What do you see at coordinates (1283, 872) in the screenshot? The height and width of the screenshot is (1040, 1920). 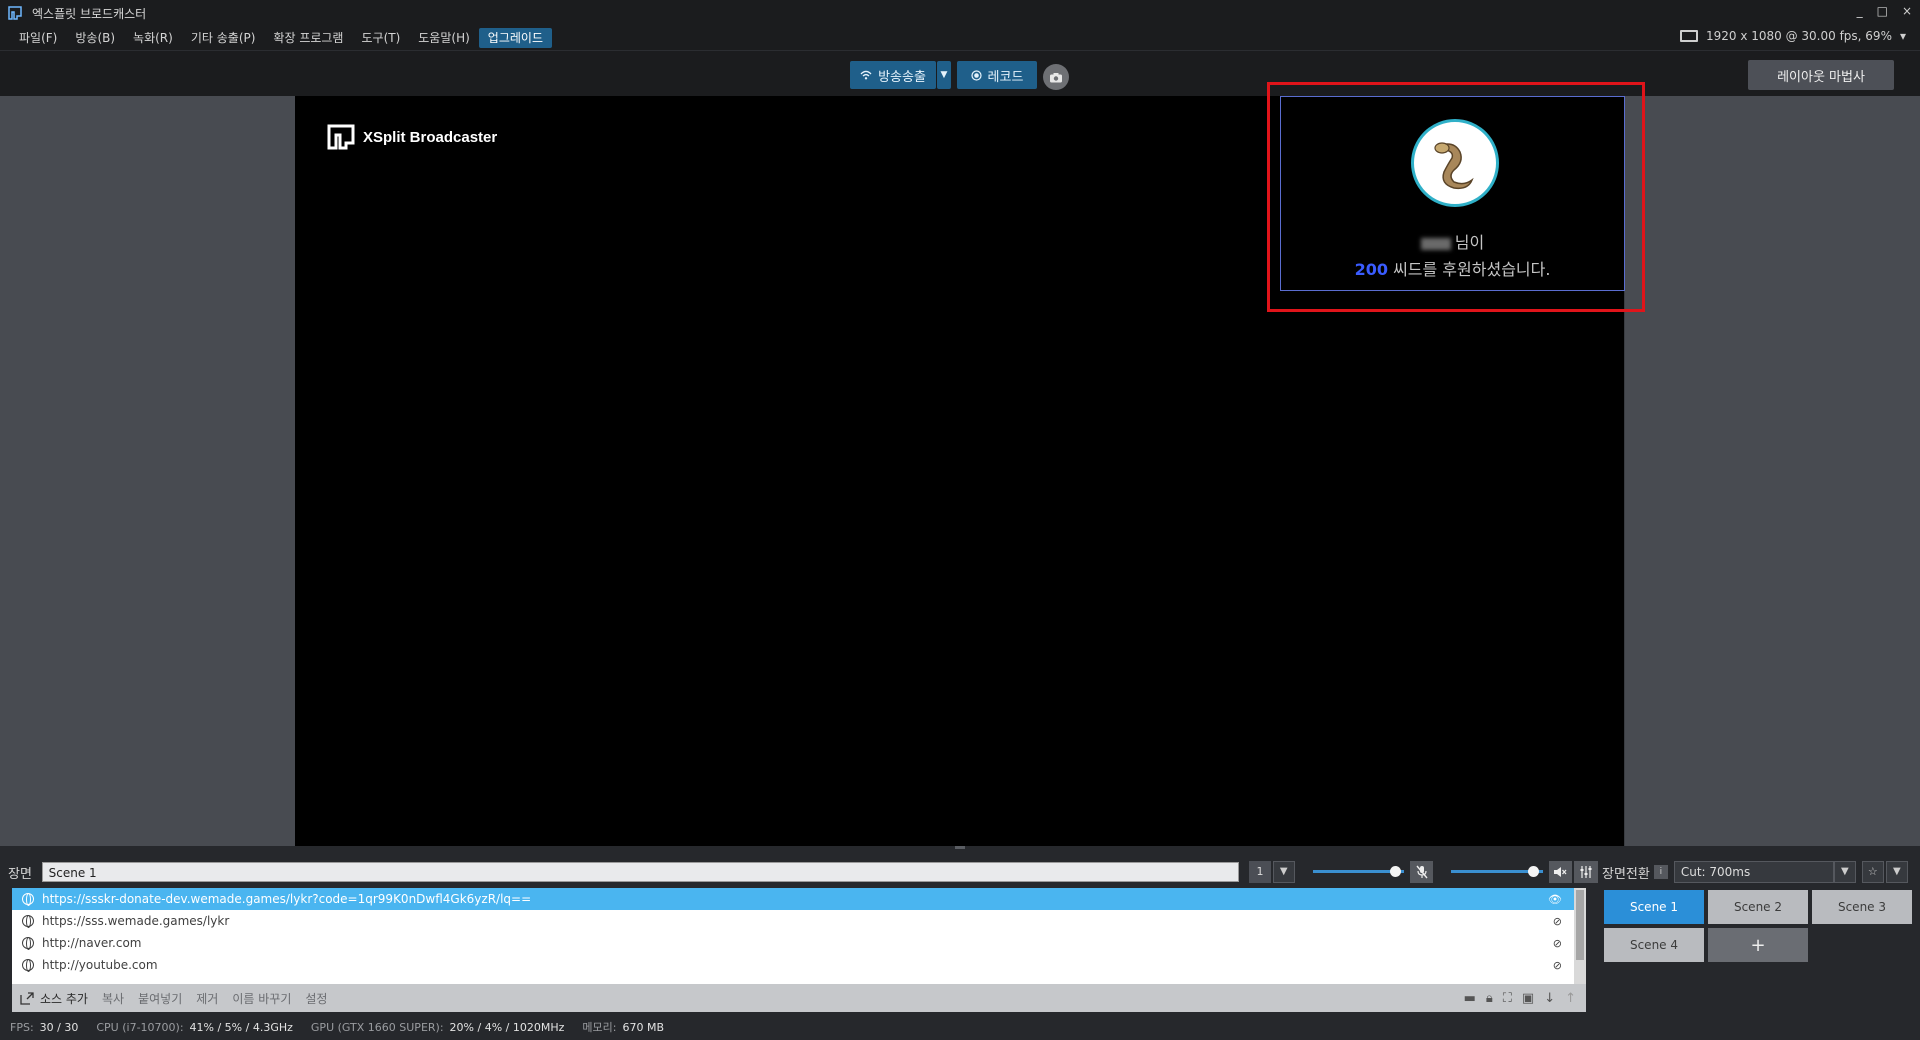 I see `scene-number-dropdown: ▼` at bounding box center [1283, 872].